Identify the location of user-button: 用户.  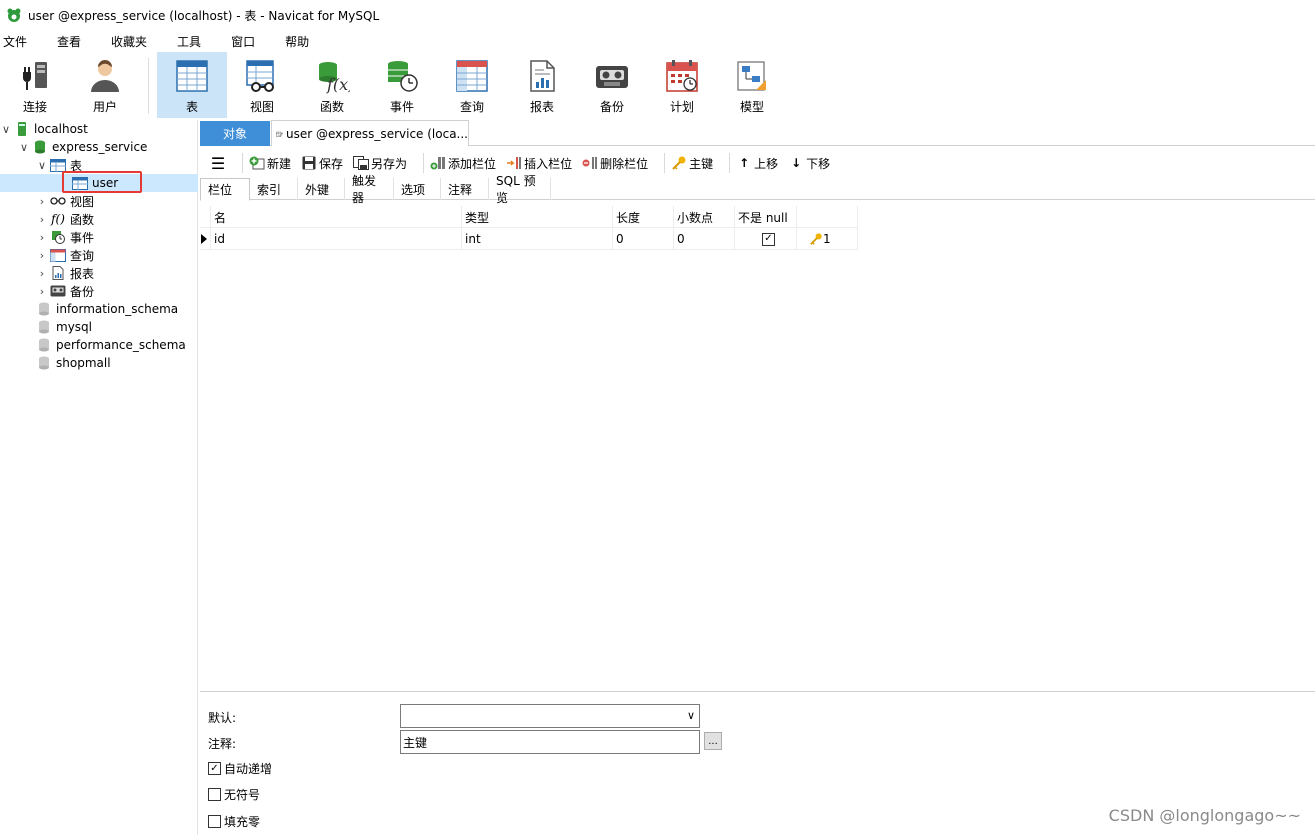
(105, 85).